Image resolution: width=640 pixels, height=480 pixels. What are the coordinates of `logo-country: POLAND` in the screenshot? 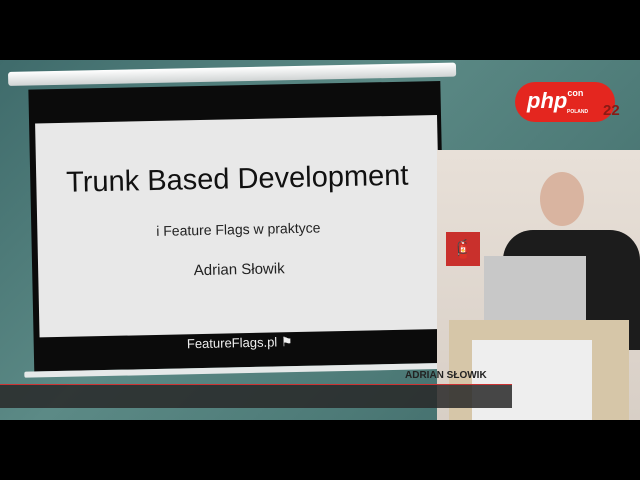 It's located at (578, 112).